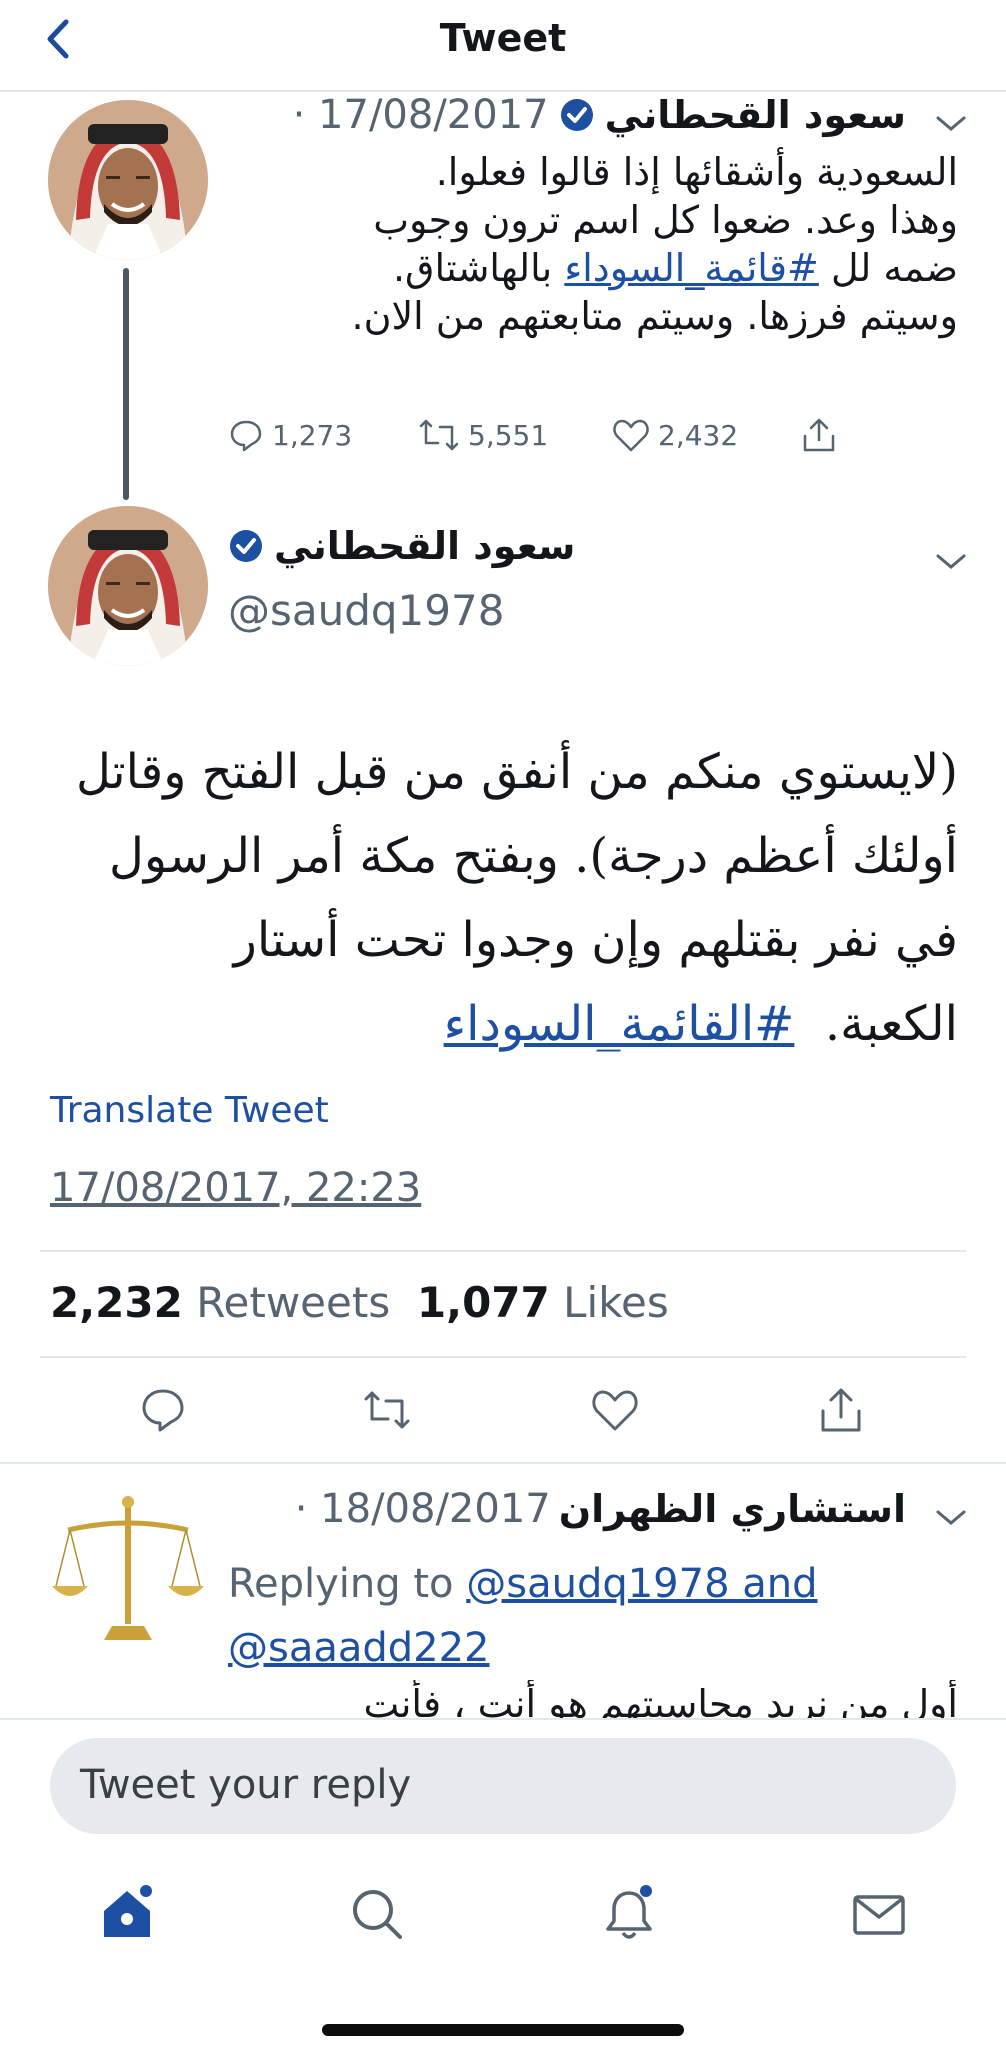 The image size is (1006, 2048). I want to click on reply-header: استشاري الظهران · 18/08/2017, so click(600, 1509).